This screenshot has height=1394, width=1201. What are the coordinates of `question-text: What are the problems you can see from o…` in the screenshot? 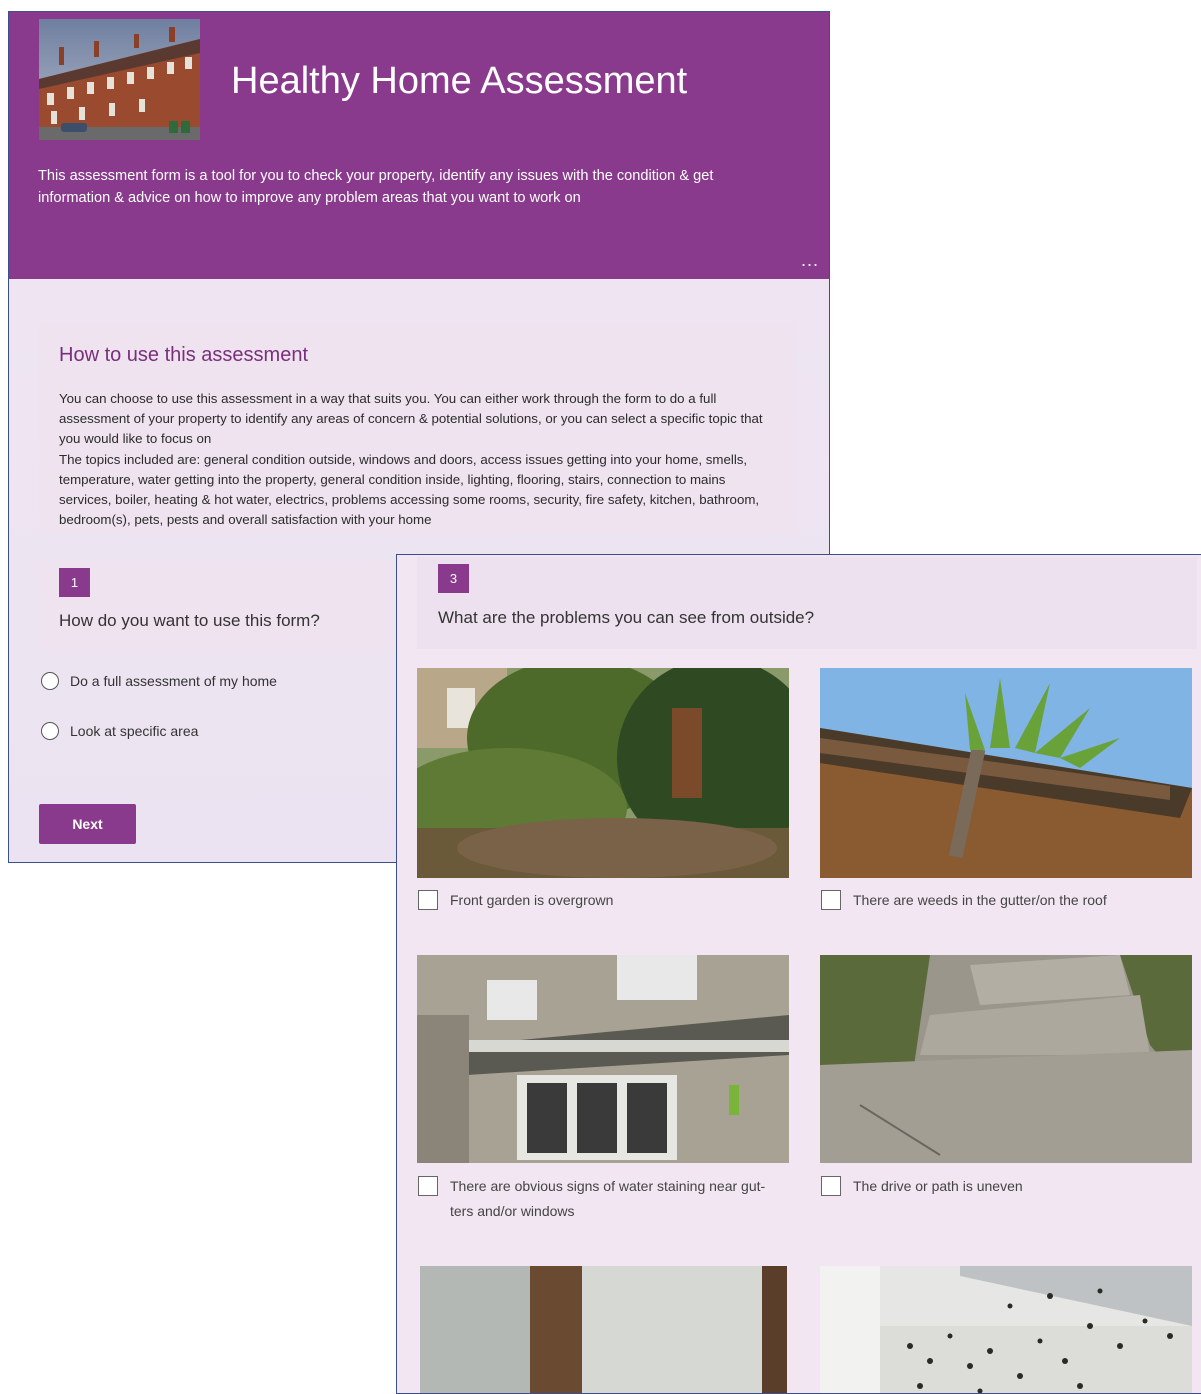 It's located at (626, 617).